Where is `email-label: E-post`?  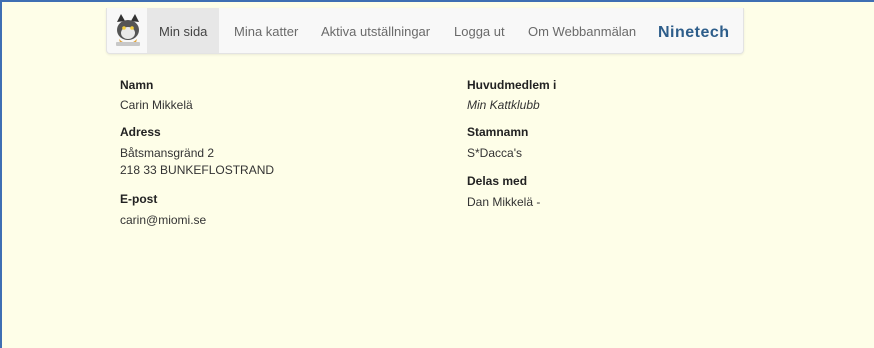 email-label: E-post is located at coordinates (139, 199).